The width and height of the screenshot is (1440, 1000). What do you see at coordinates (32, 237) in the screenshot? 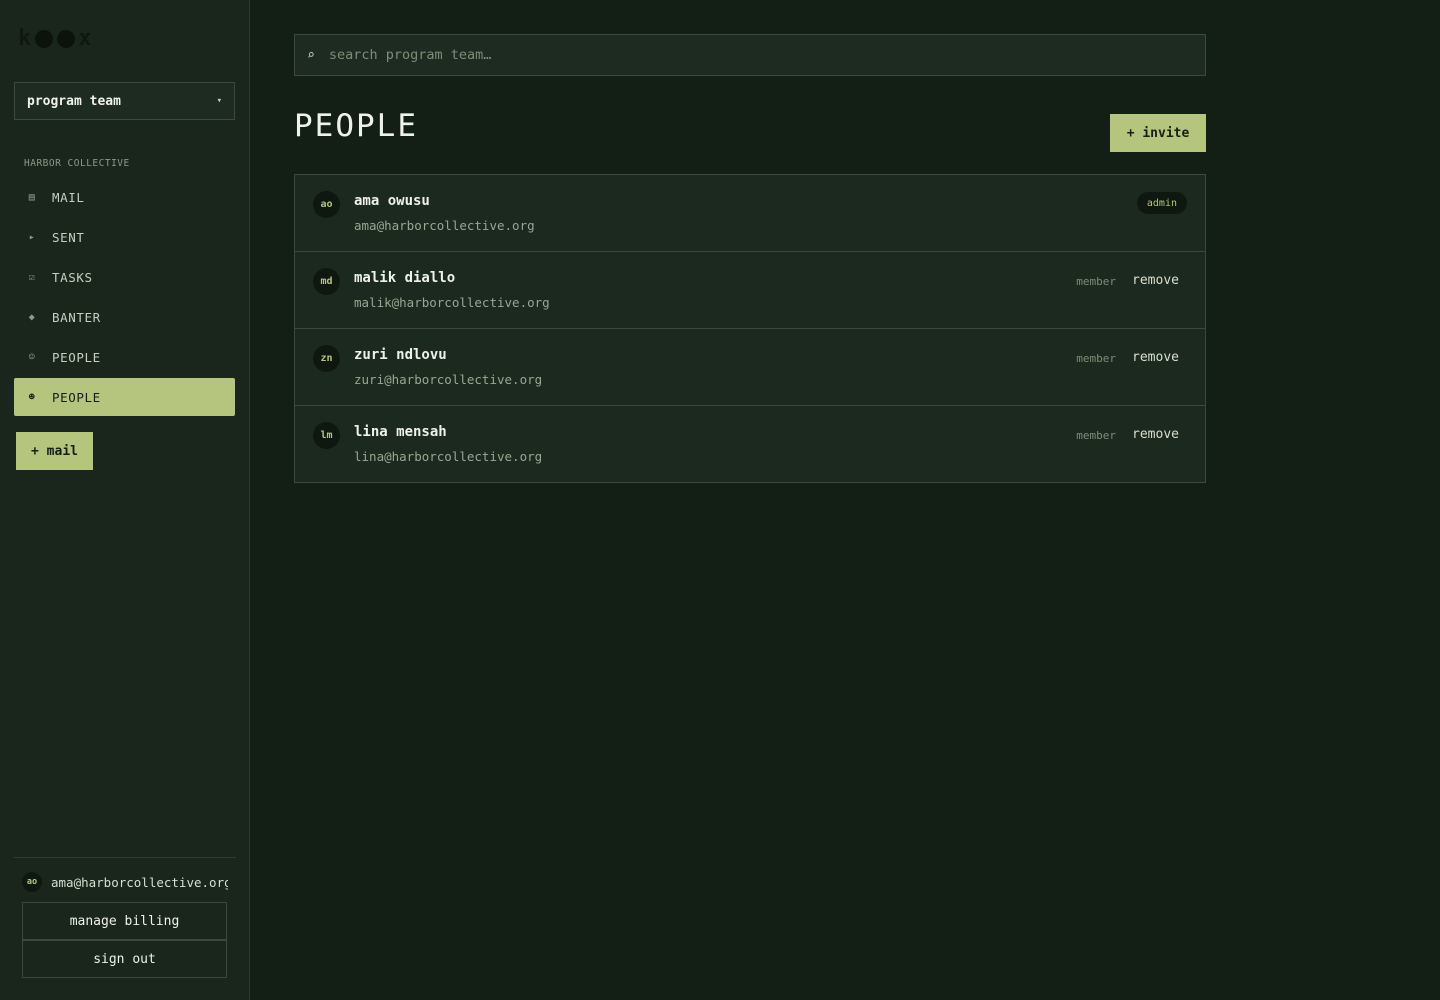
I see `send-icon: ▸` at bounding box center [32, 237].